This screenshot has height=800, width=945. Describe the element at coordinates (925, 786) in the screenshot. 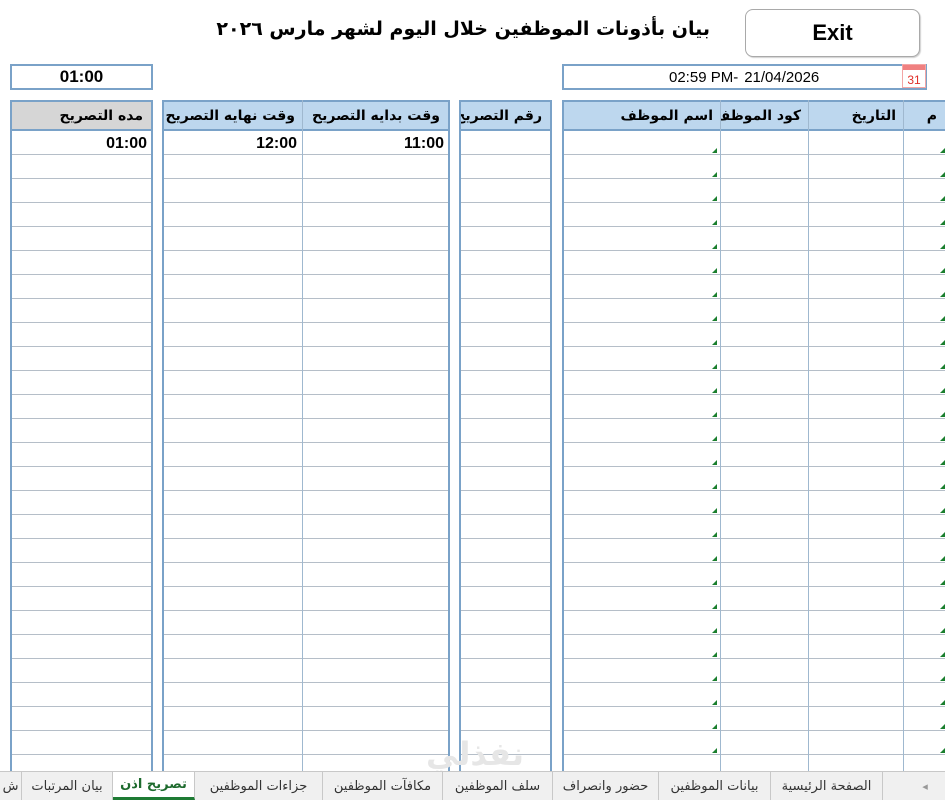

I see `tab-scroll-icon: ◂` at that location.